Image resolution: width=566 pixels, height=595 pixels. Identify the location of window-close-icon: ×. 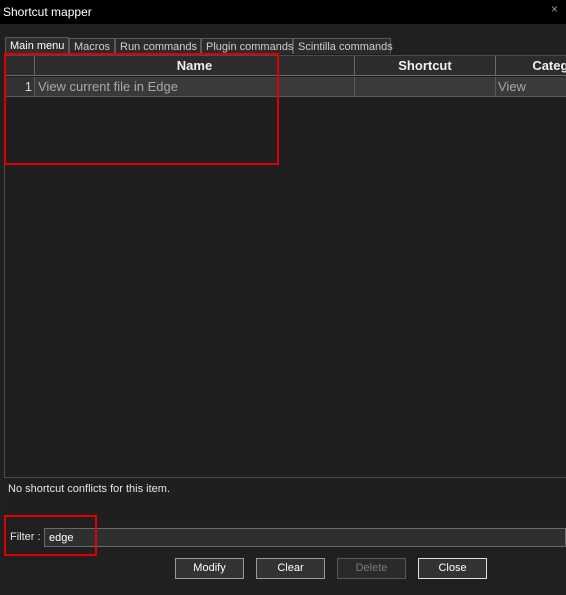
(554, 9).